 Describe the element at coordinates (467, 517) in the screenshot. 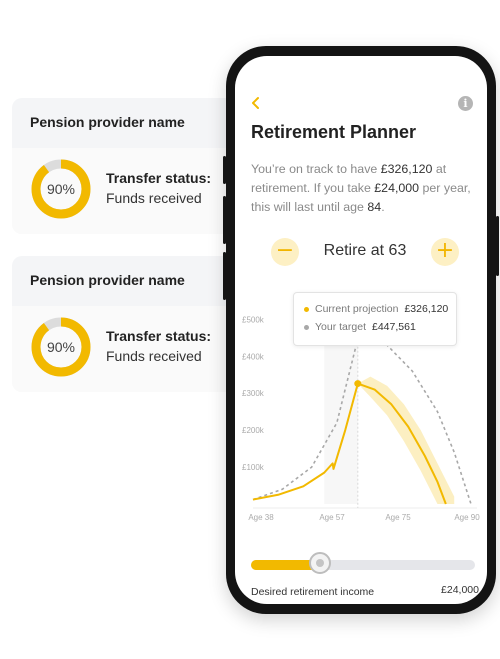

I see `x-tick-label: Age 90` at that location.